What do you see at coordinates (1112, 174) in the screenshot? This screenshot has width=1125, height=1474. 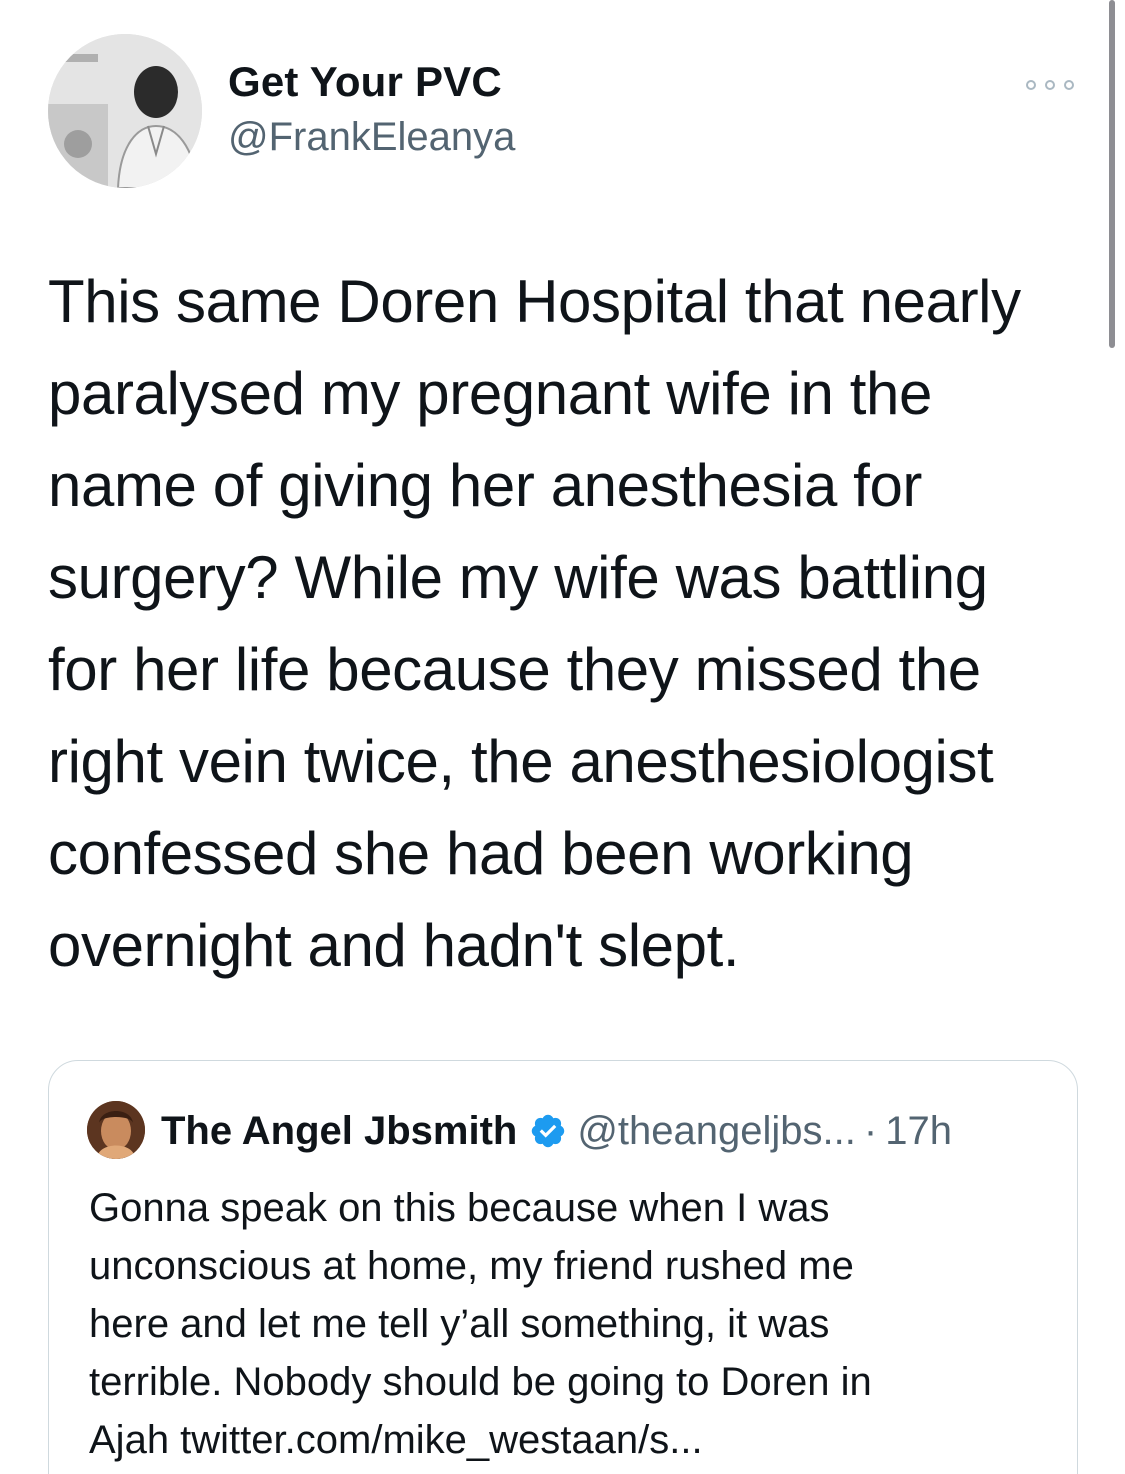 I see `scrollbar` at bounding box center [1112, 174].